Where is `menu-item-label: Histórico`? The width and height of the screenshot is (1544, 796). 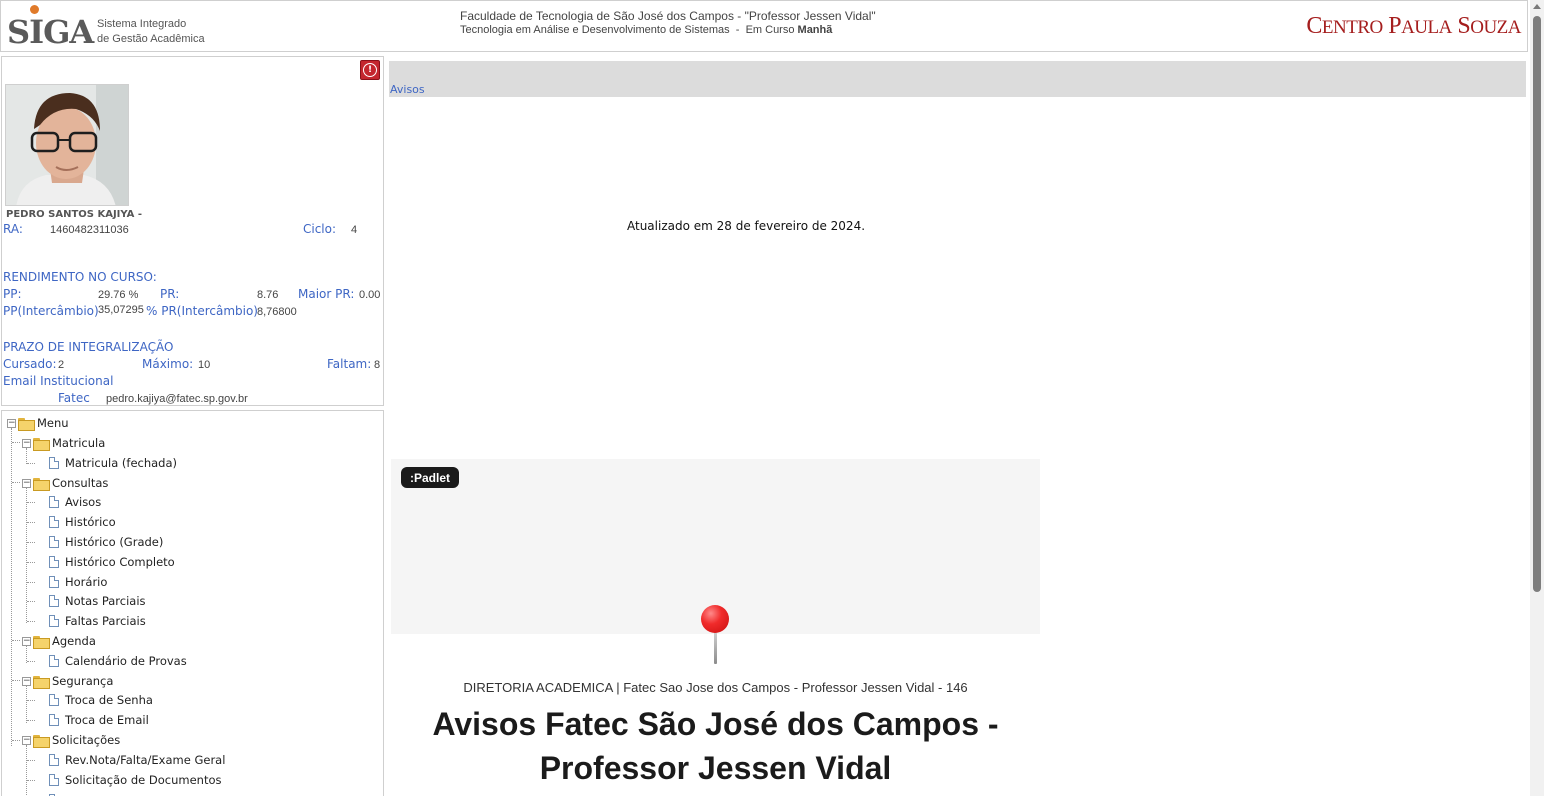
menu-item-label: Histórico is located at coordinates (90, 522).